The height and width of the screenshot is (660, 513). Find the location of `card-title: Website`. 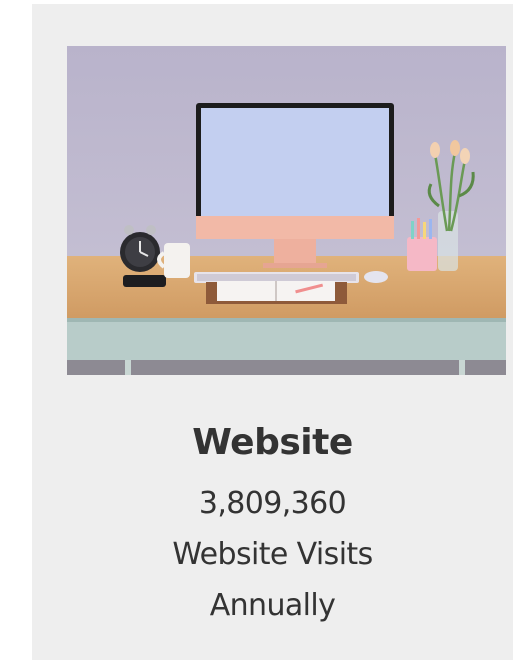

card-title: Website is located at coordinates (272, 442).